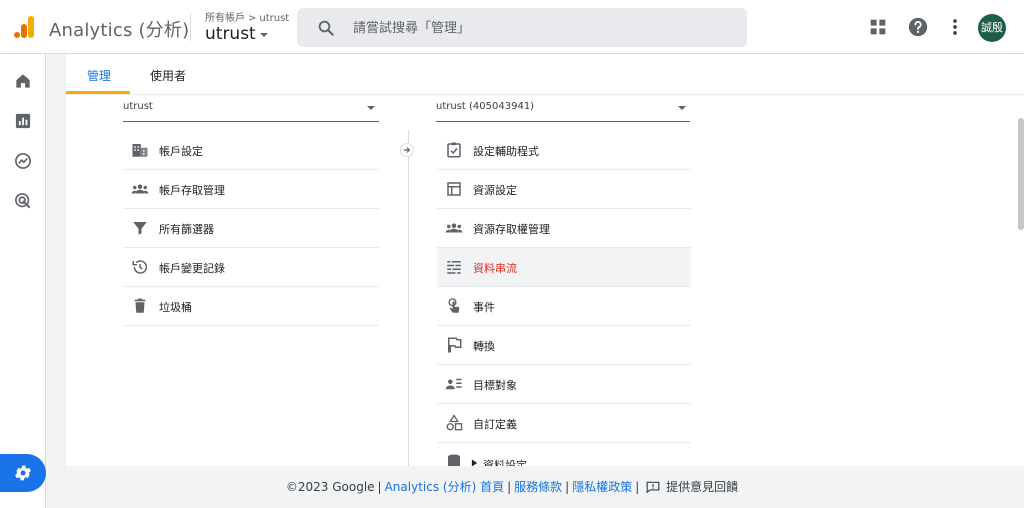  What do you see at coordinates (564, 454) in the screenshot?
I see `menu-item-data-settings: 資料設定` at bounding box center [564, 454].